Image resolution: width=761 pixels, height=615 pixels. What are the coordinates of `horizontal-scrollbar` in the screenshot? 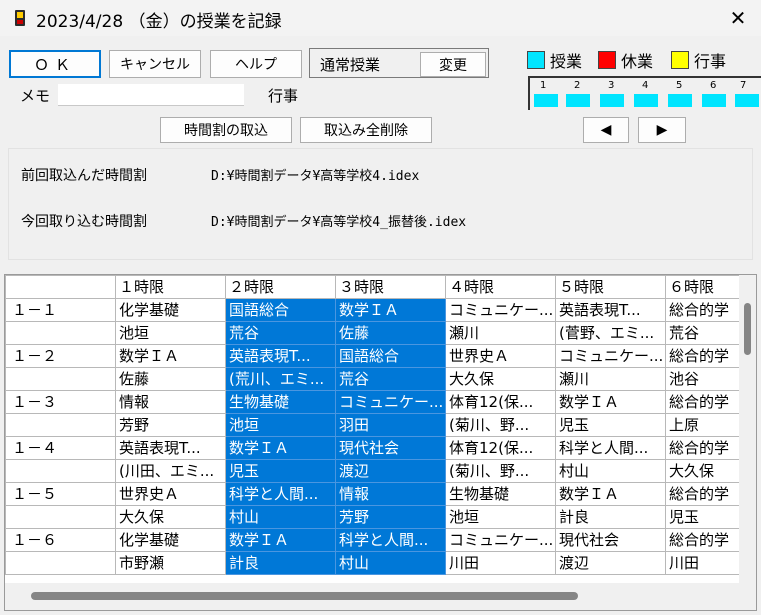 It's located at (373, 596).